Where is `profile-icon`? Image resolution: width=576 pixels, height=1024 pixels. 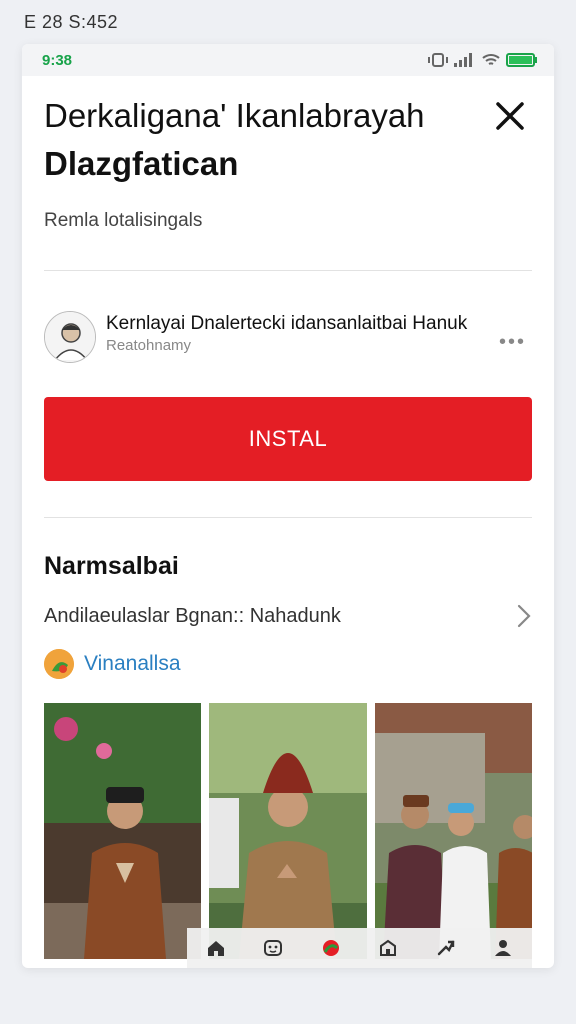 profile-icon is located at coordinates (503, 948).